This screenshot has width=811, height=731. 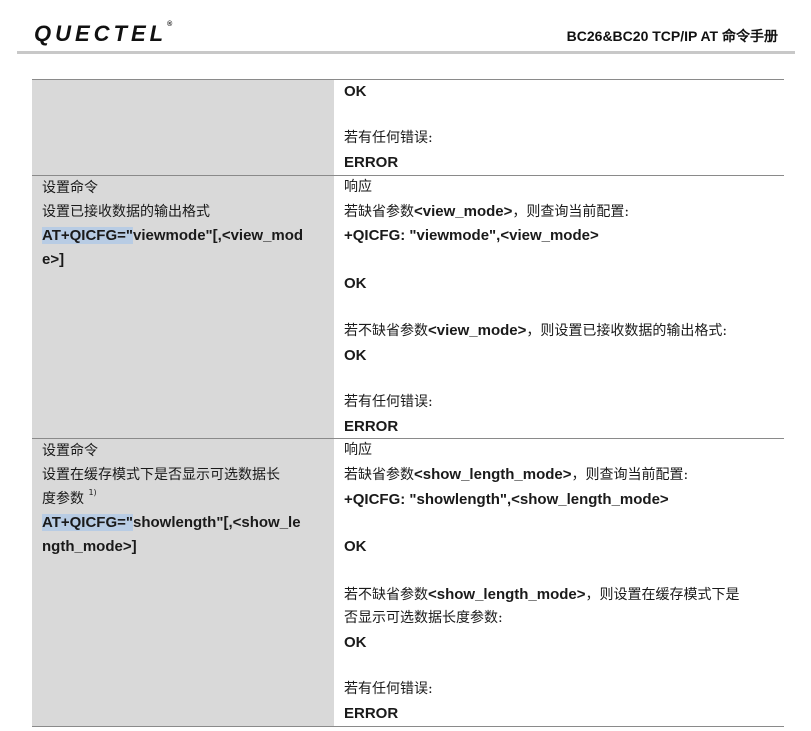 What do you see at coordinates (103, 33) in the screenshot?
I see `quectel-logo: QUECTEL®` at bounding box center [103, 33].